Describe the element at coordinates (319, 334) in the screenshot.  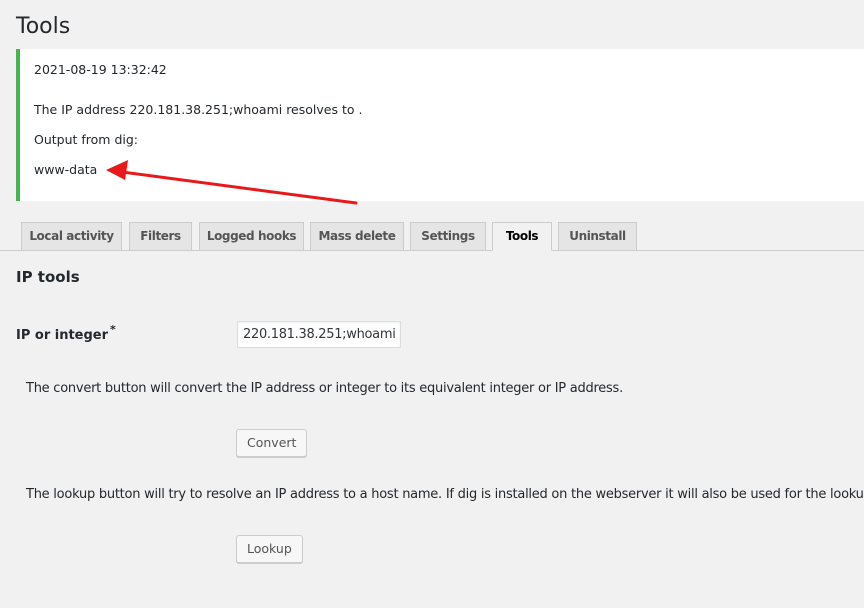
I see `ip-input` at that location.